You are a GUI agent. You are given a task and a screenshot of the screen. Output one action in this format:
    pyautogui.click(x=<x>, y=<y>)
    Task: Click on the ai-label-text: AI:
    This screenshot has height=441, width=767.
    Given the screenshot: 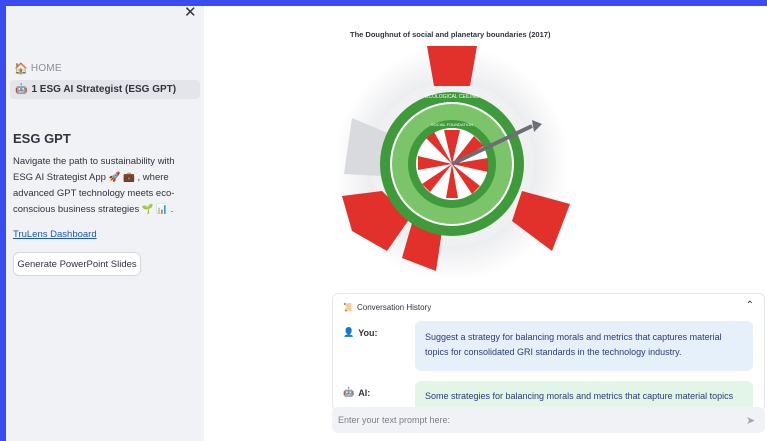 What is the action you would take?
    pyautogui.click(x=364, y=392)
    